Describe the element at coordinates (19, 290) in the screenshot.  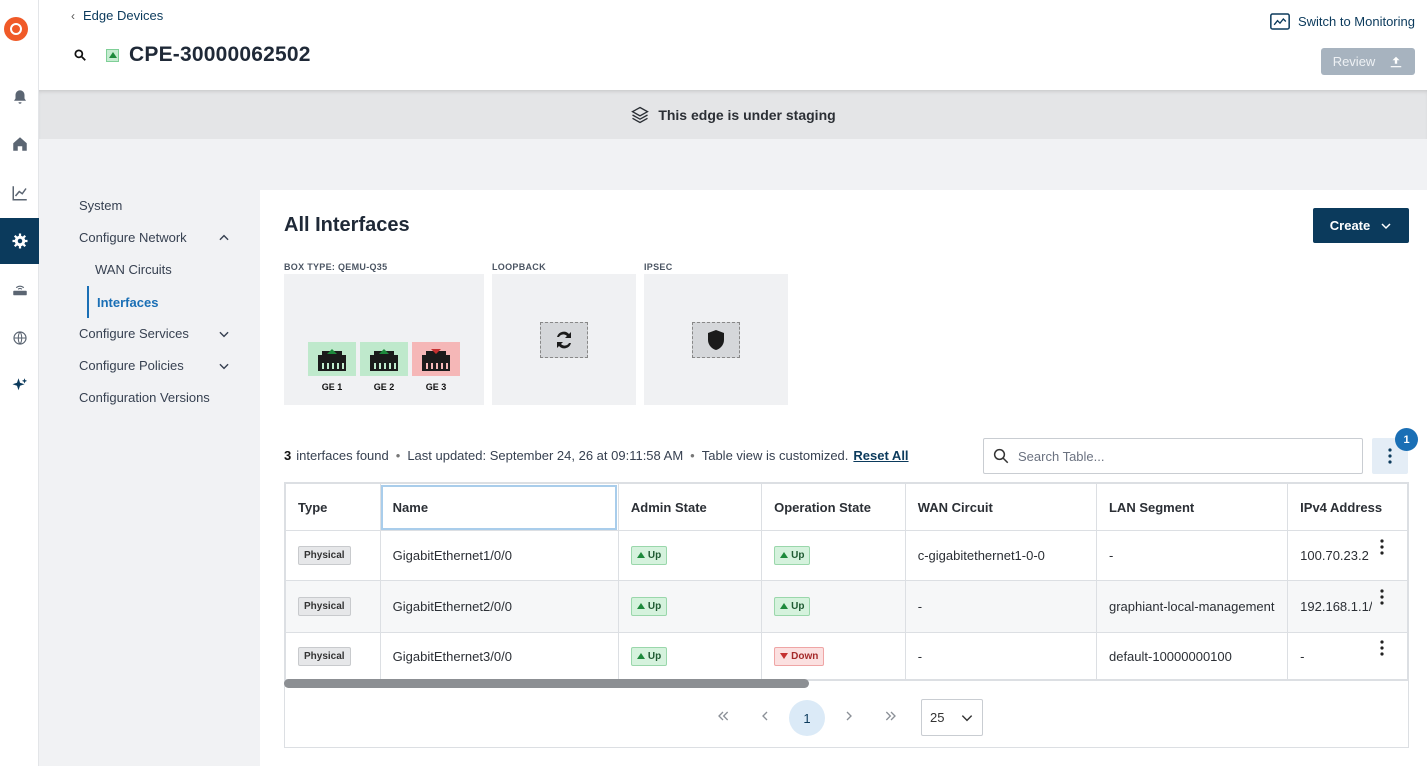
I see `router-icon` at that location.